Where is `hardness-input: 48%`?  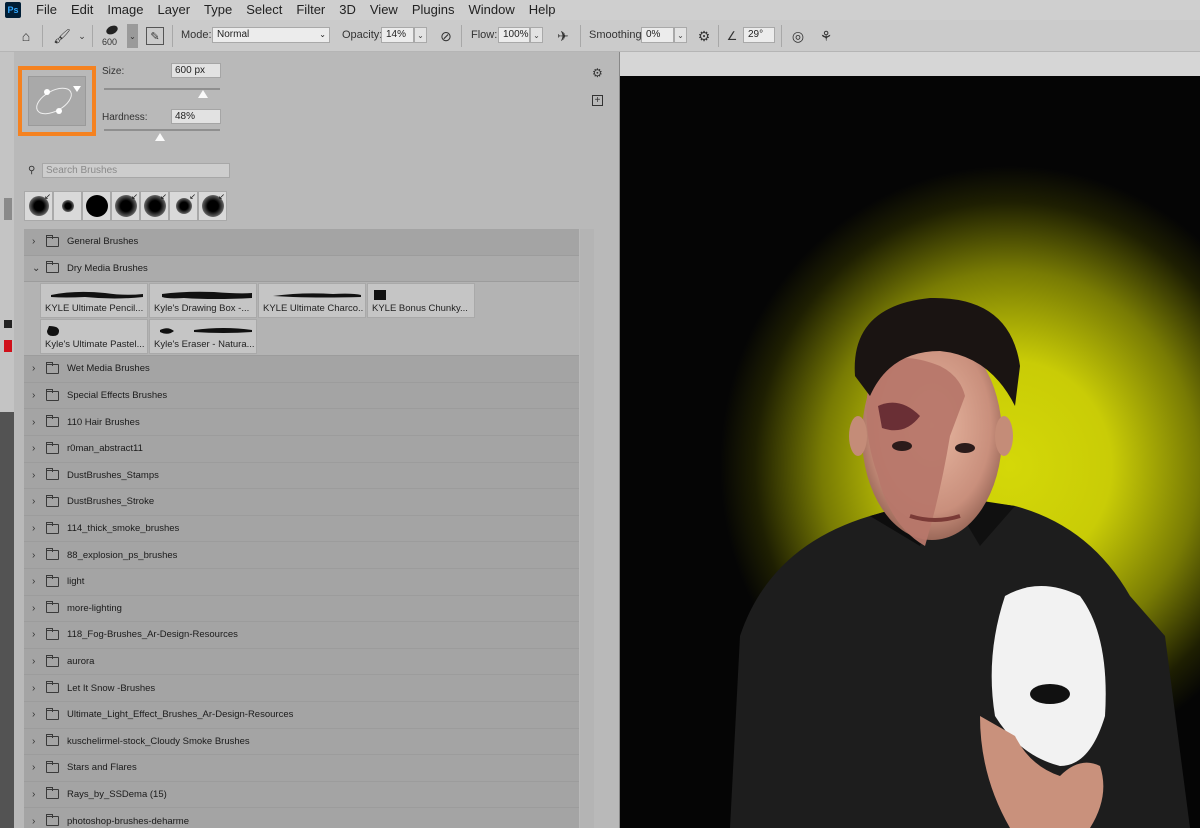 hardness-input: 48% is located at coordinates (196, 116).